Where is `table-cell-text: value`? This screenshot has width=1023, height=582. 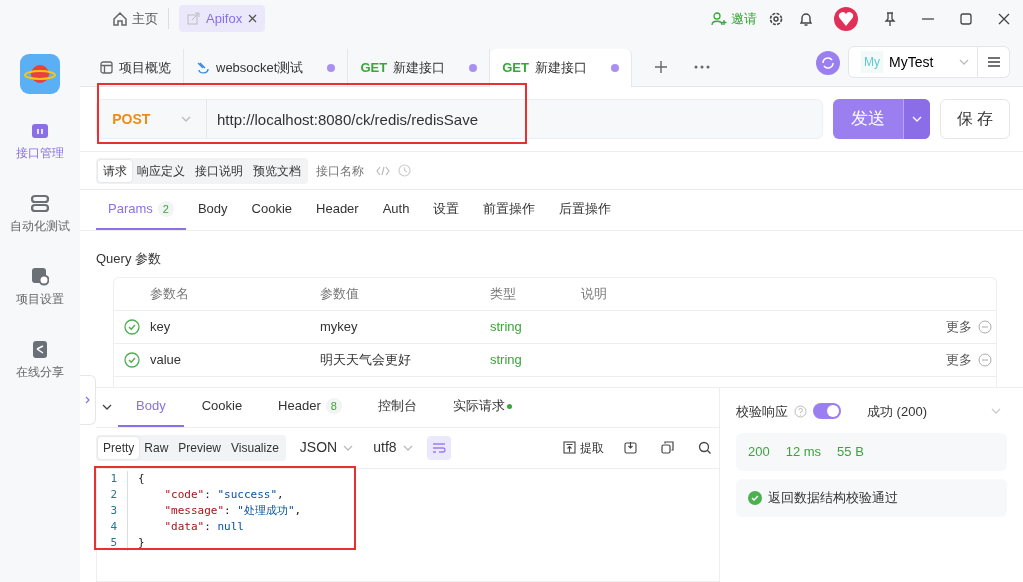 table-cell-text: value is located at coordinates (166, 359).